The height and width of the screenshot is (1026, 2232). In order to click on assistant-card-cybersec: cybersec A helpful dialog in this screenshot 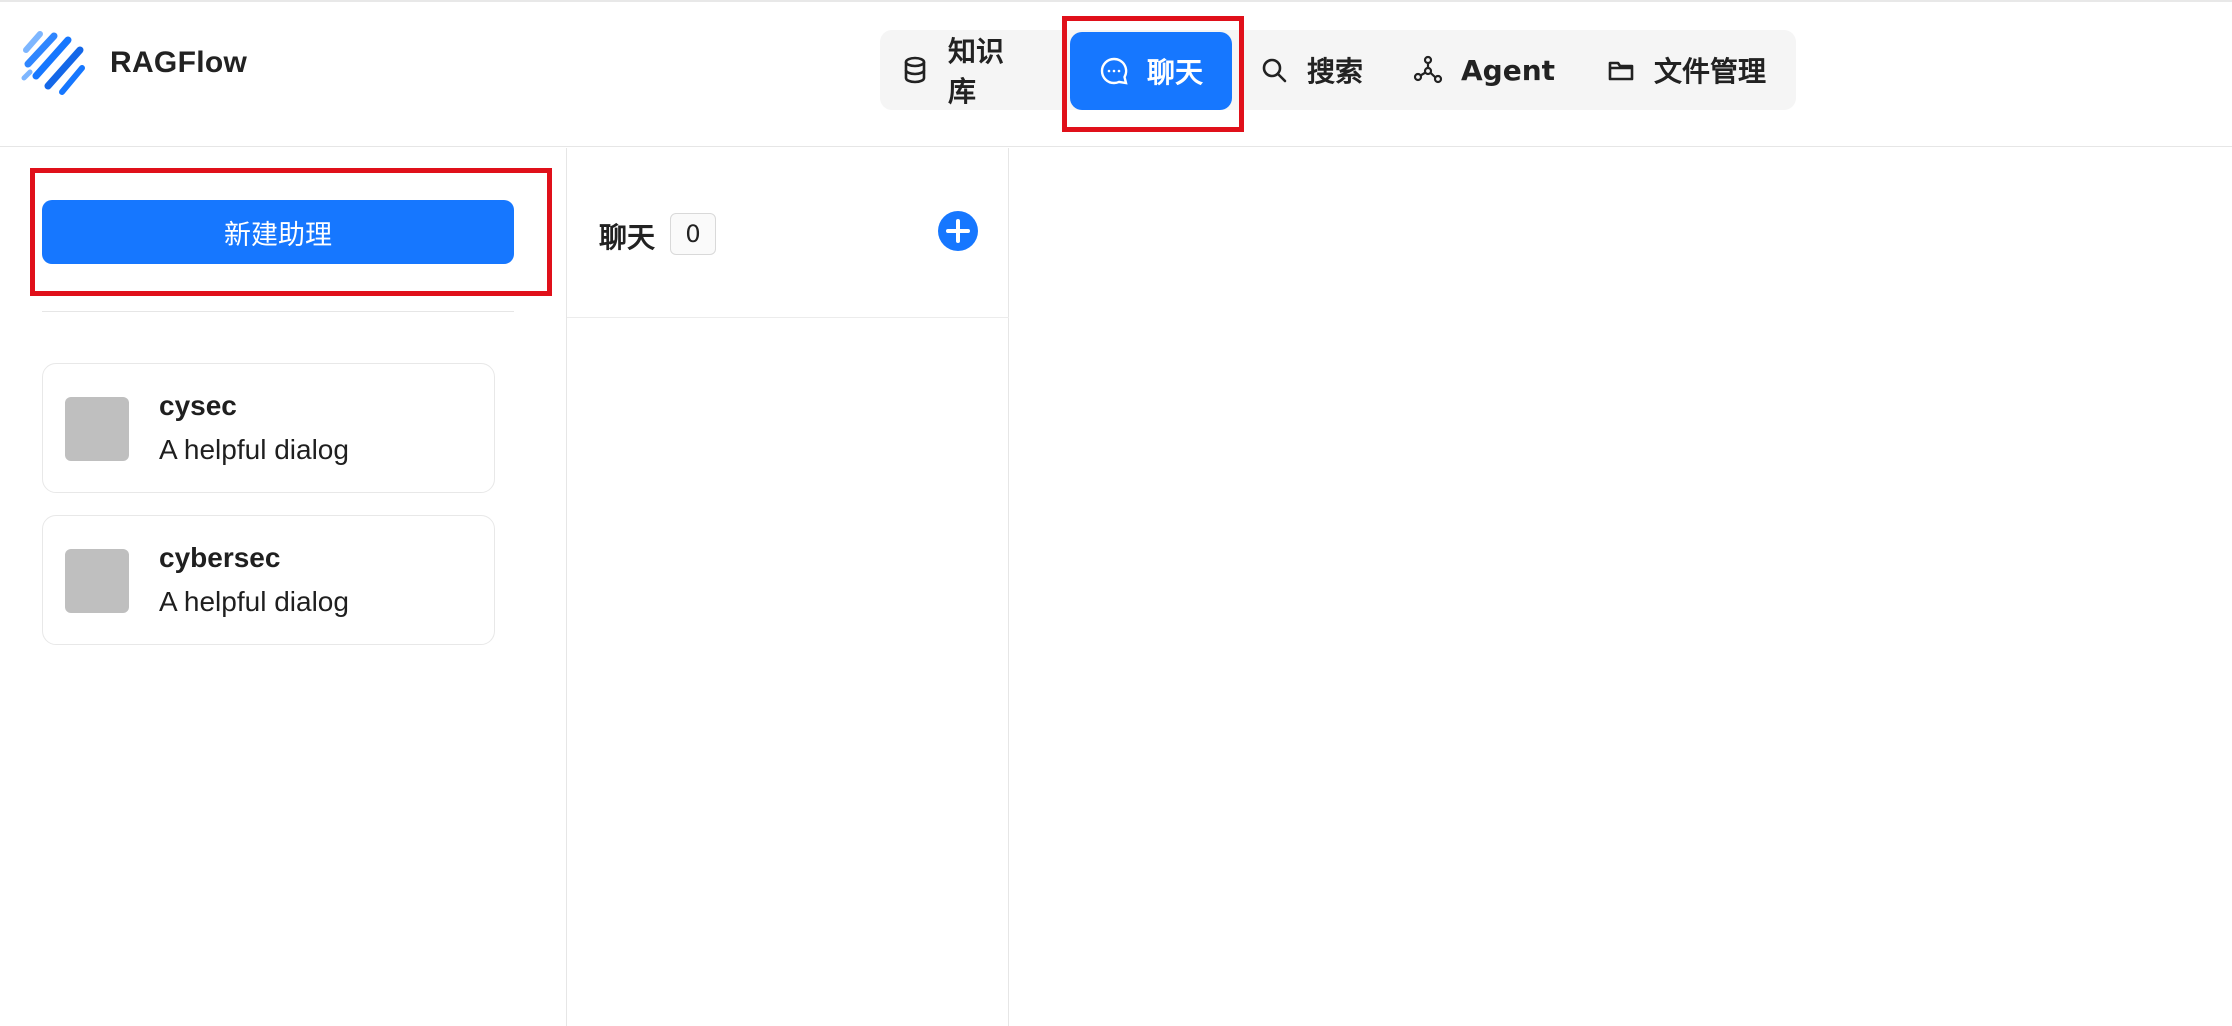, I will do `click(268, 580)`.